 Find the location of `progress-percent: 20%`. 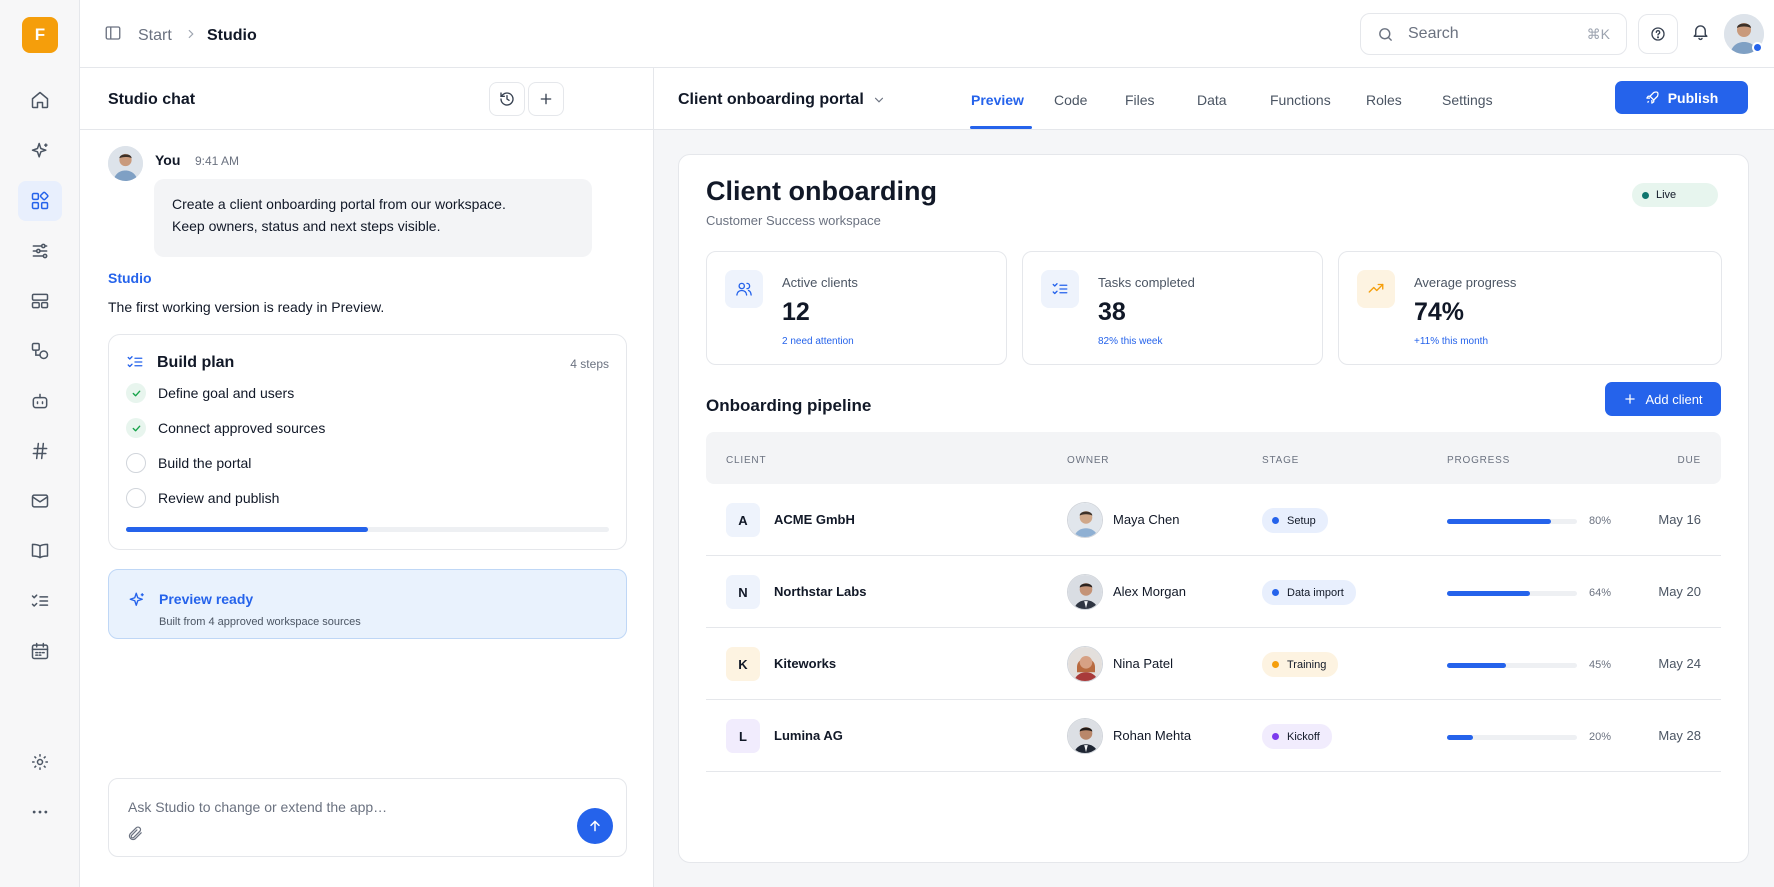

progress-percent: 20% is located at coordinates (1600, 737).